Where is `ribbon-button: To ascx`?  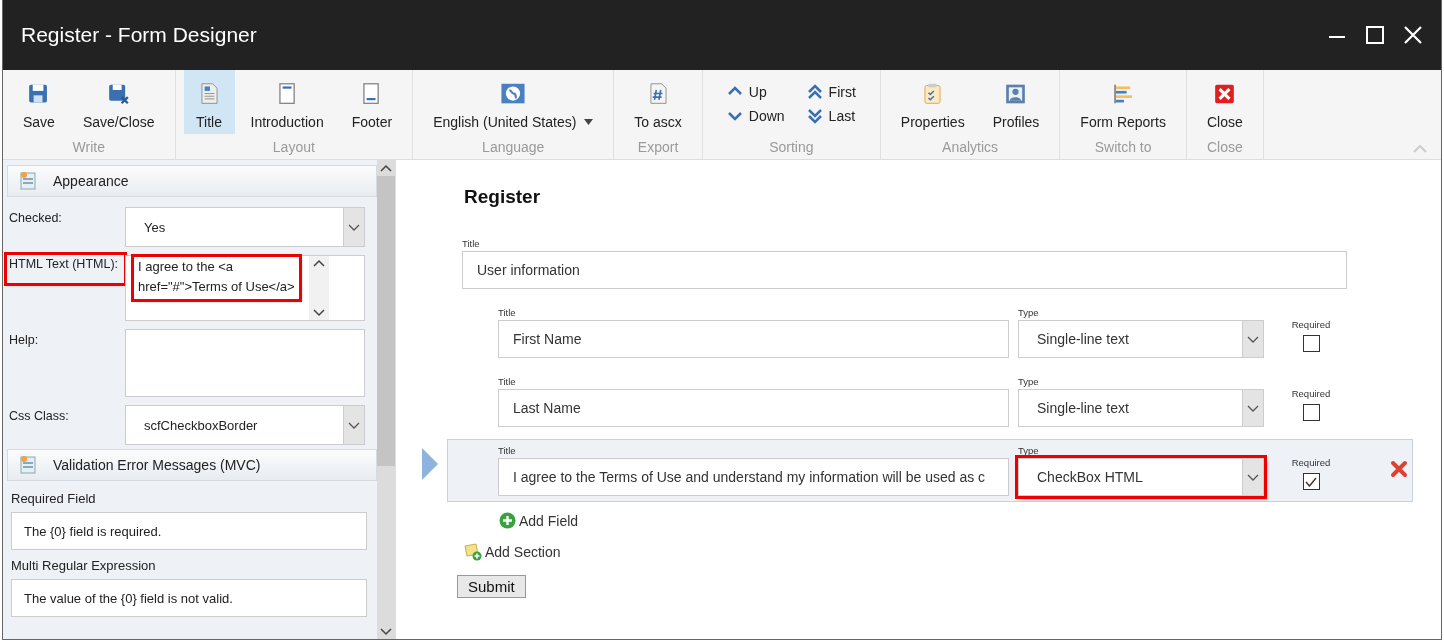
ribbon-button: To ascx is located at coordinates (658, 102).